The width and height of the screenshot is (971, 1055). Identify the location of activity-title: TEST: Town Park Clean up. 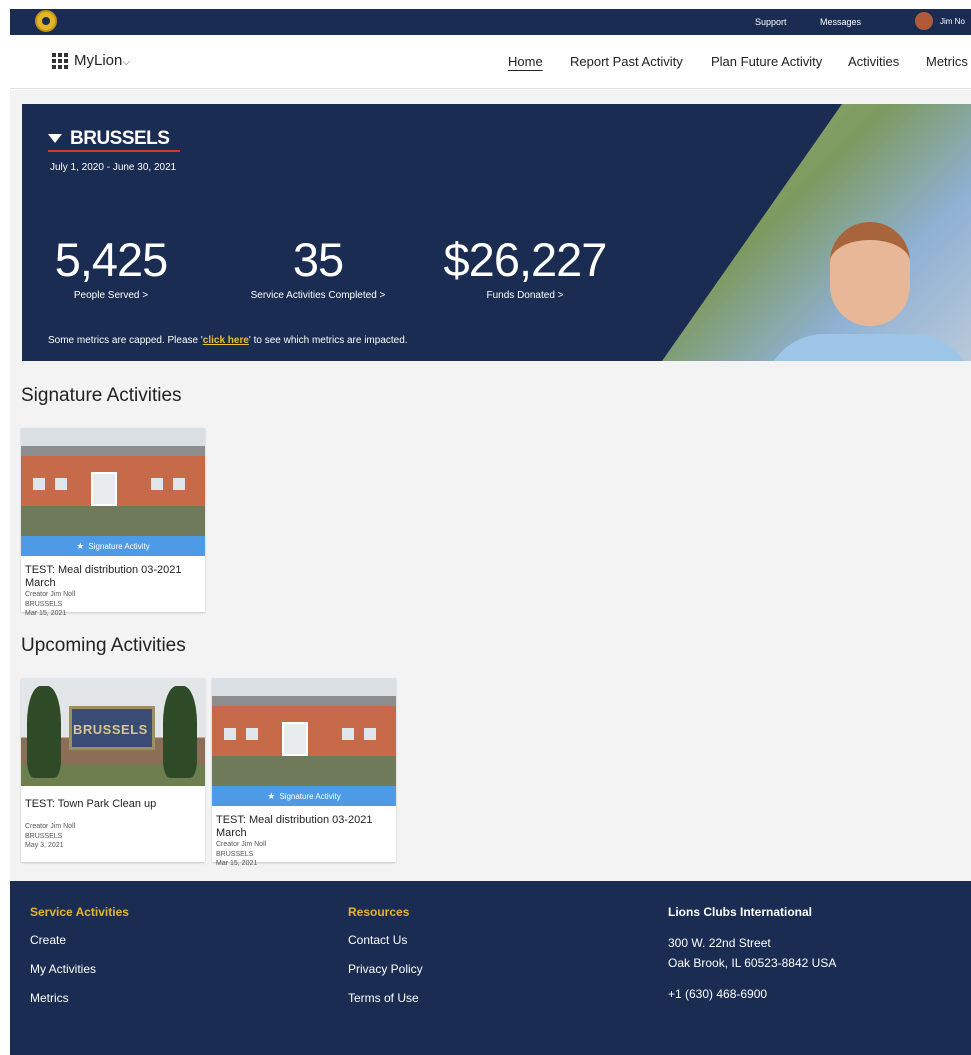
(91, 804).